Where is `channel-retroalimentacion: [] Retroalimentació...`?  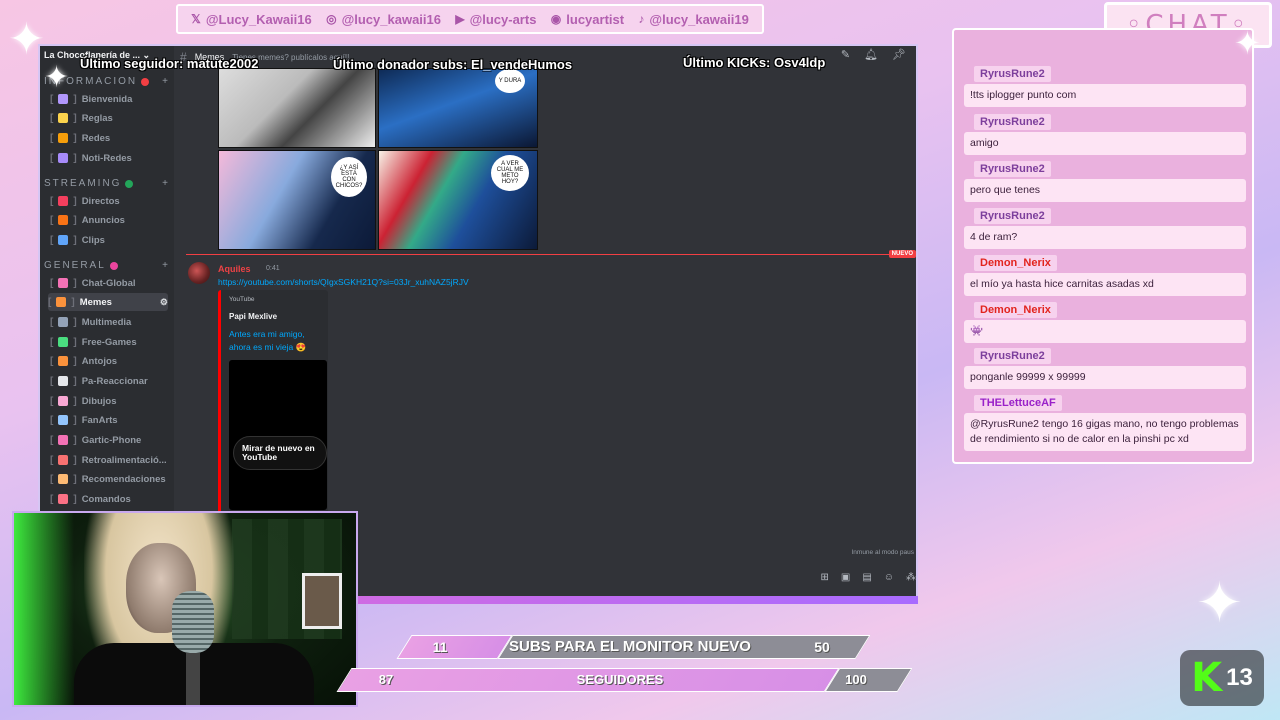
channel-retroalimentacion: [] Retroalimentació... is located at coordinates (110, 460).